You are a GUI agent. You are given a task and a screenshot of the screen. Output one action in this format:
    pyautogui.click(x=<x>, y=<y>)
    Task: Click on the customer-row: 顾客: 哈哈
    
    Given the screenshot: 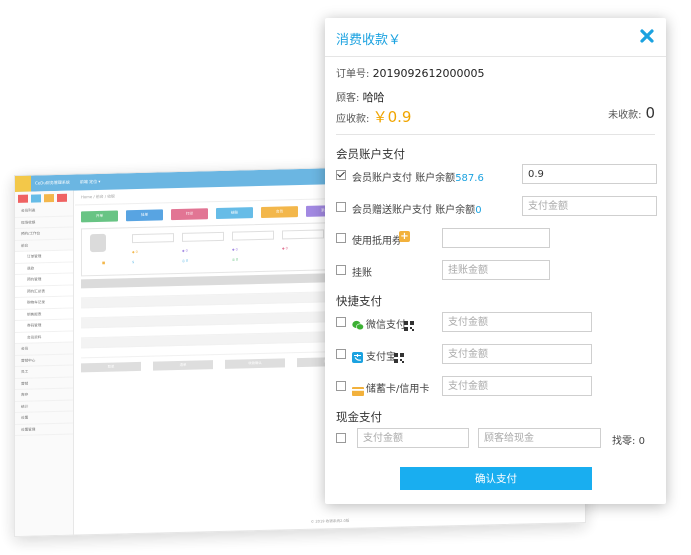 What is the action you would take?
    pyautogui.click(x=360, y=97)
    